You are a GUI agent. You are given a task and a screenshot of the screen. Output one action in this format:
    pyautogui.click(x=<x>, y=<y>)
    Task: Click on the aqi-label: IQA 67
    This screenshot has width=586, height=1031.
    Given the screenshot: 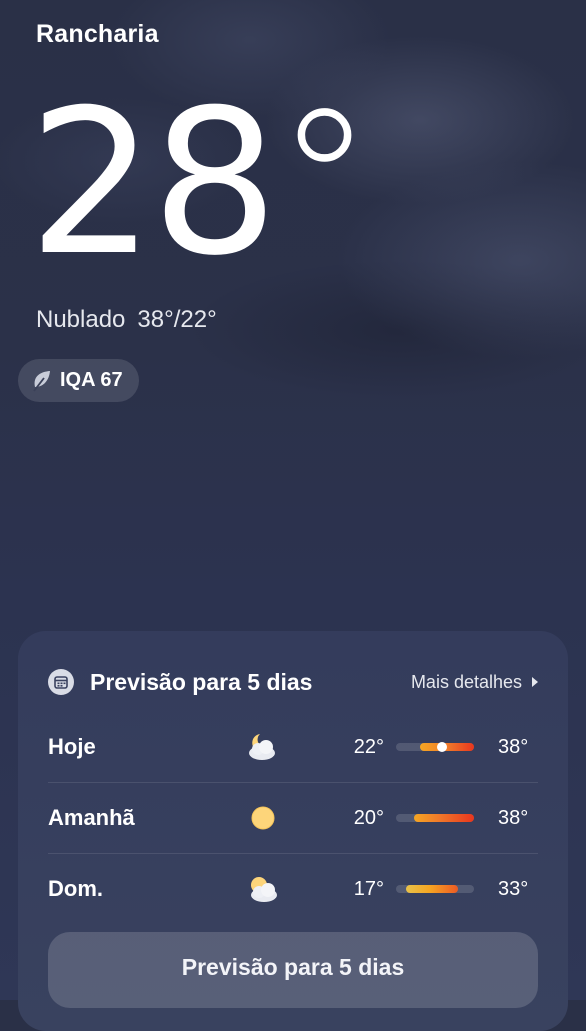 What is the action you would take?
    pyautogui.click(x=91, y=380)
    